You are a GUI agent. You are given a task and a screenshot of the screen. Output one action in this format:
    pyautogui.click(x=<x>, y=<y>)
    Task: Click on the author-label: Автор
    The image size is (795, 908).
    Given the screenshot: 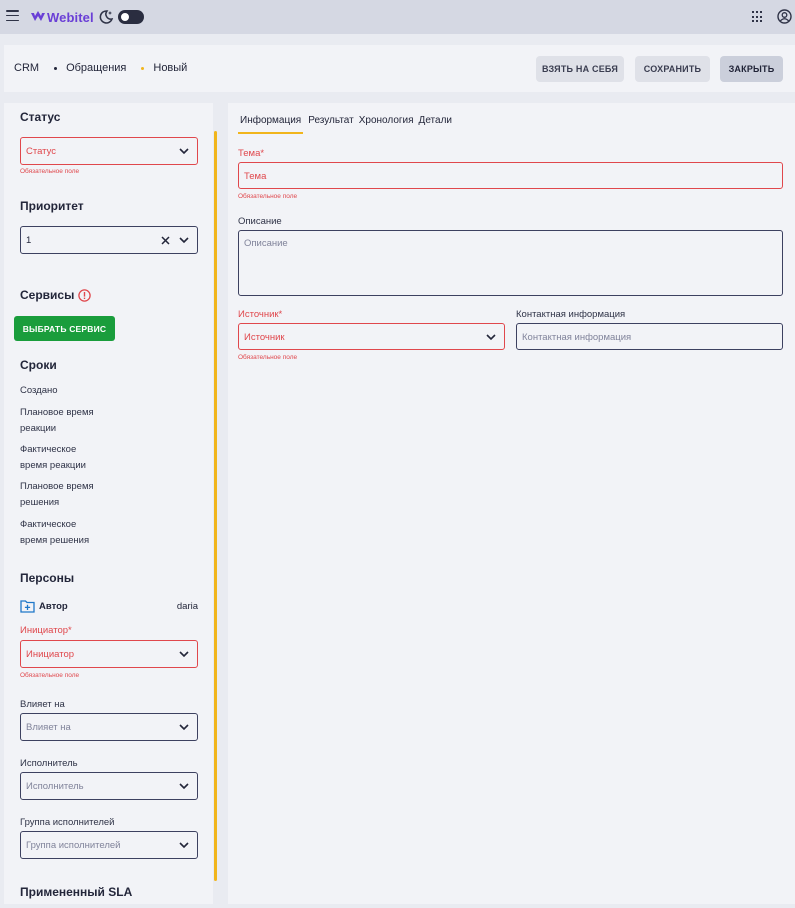 What is the action you would take?
    pyautogui.click(x=53, y=606)
    